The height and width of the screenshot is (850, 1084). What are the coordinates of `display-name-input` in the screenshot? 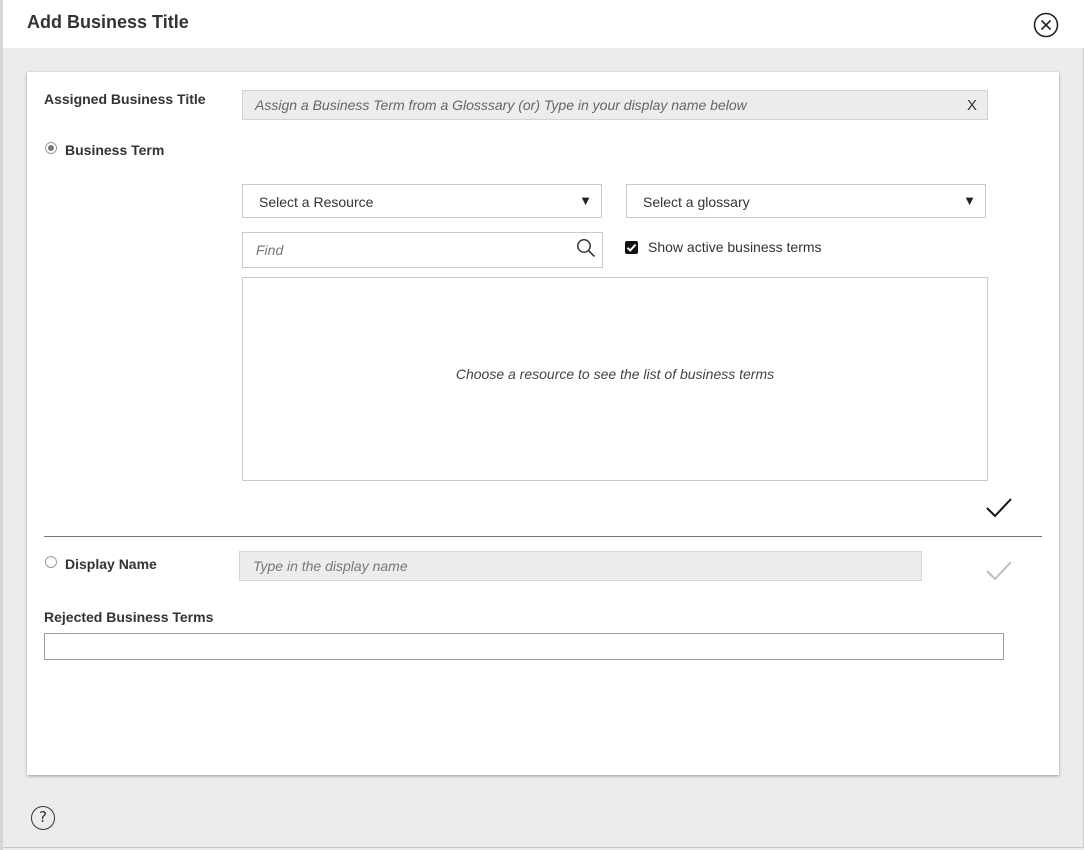 It's located at (580, 566).